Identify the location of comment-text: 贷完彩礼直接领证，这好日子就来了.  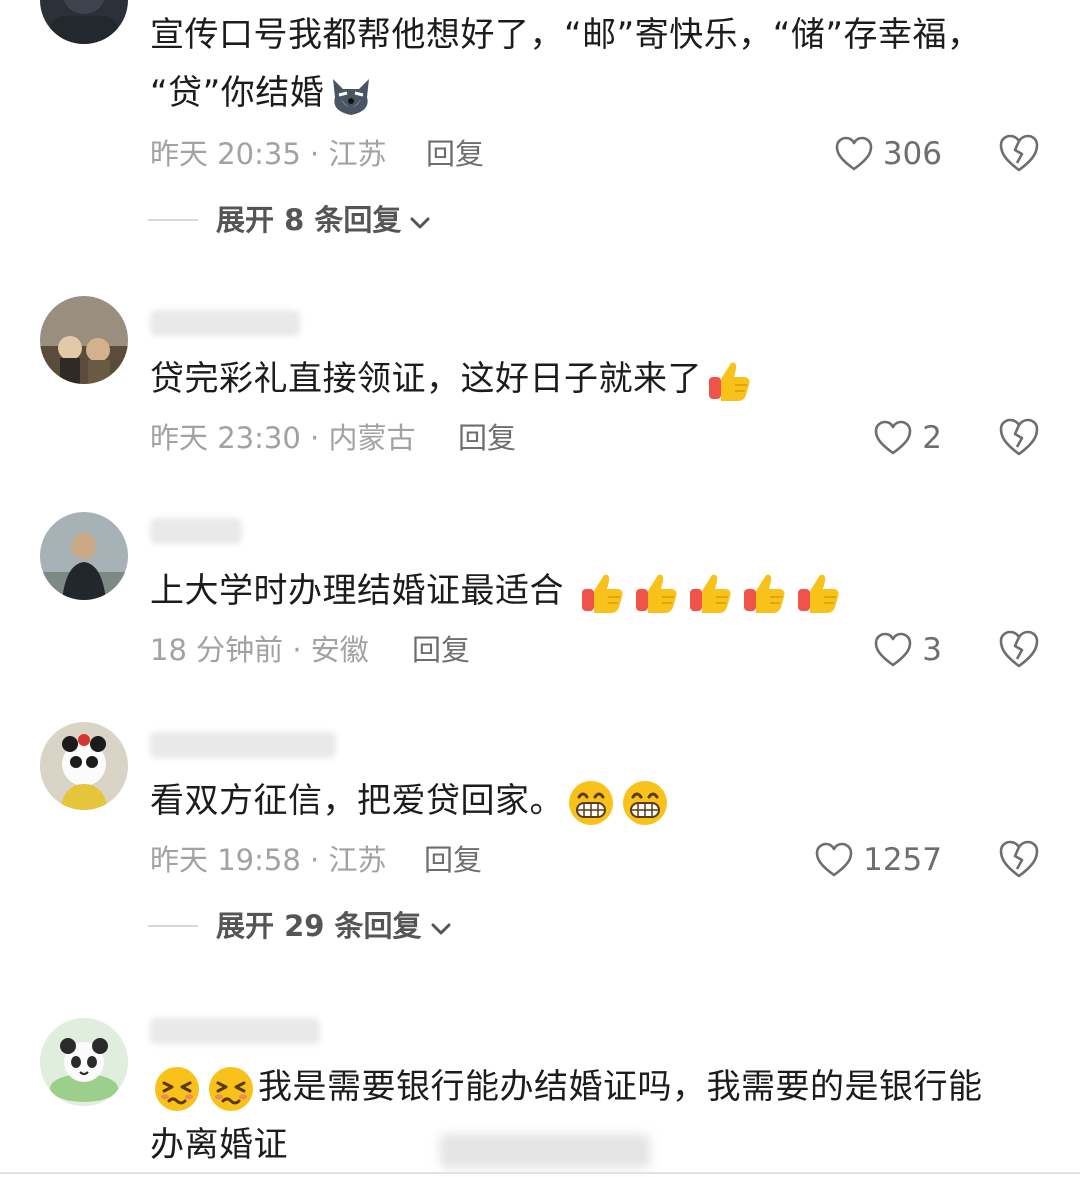
(590, 379).